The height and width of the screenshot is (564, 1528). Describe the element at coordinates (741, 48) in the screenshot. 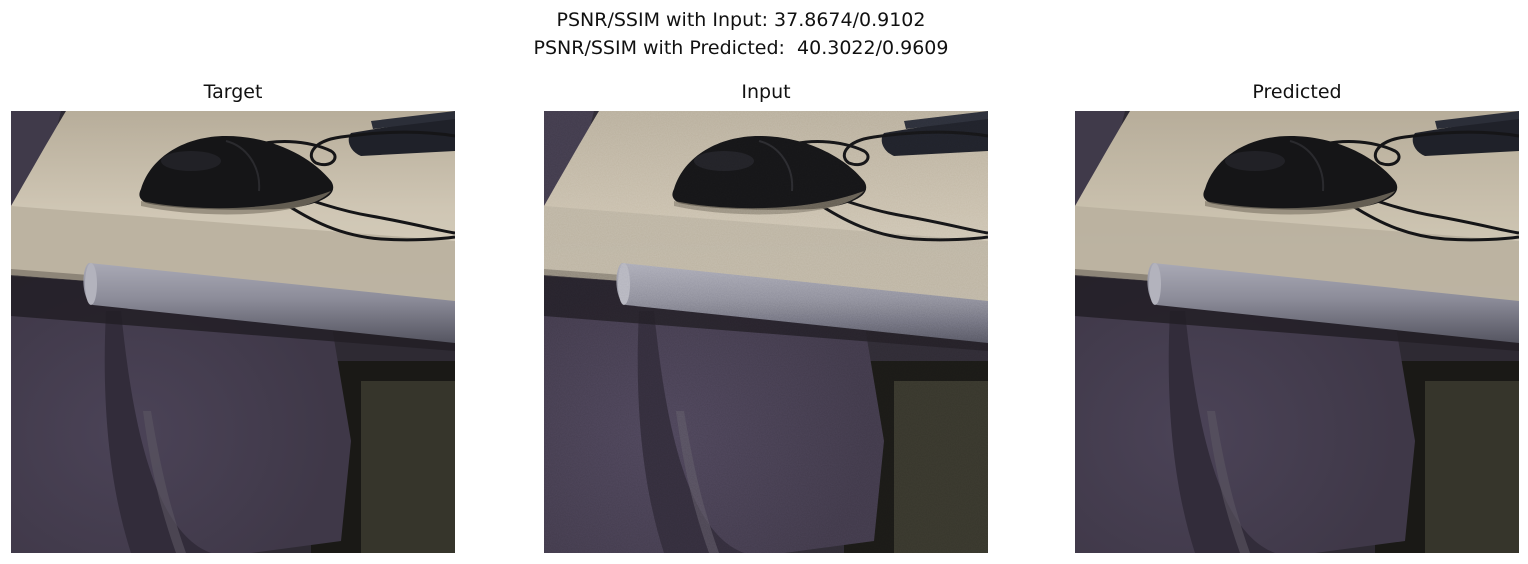

I see `suptitle-psnr-predicted: PSNR/SSIM with Predicted: 40.3022/0.9609` at that location.